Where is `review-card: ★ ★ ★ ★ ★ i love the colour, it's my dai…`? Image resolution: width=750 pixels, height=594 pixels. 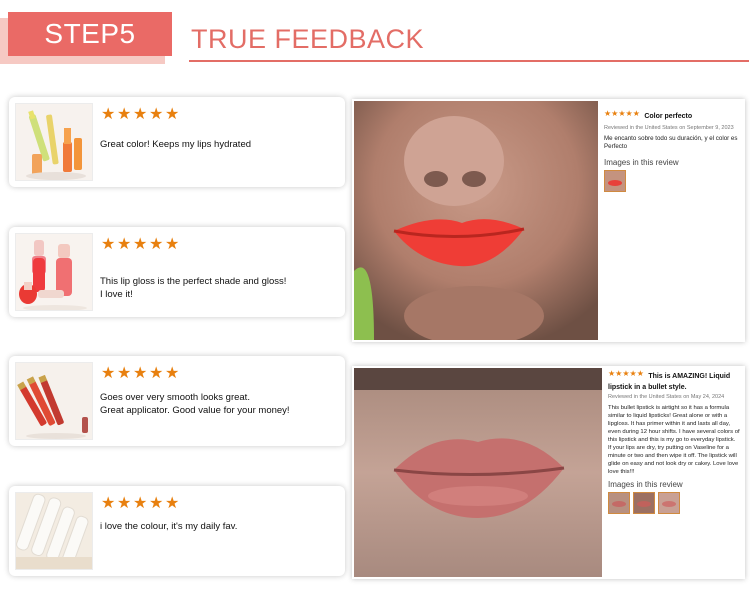 review-card: ★ ★ ★ ★ ★ i love the colour, it's my dai… is located at coordinates (177, 531).